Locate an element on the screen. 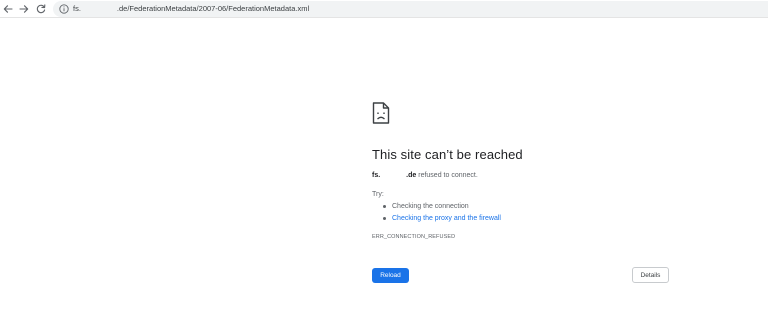 This screenshot has width=768, height=321. forward-button is located at coordinates (24, 9).